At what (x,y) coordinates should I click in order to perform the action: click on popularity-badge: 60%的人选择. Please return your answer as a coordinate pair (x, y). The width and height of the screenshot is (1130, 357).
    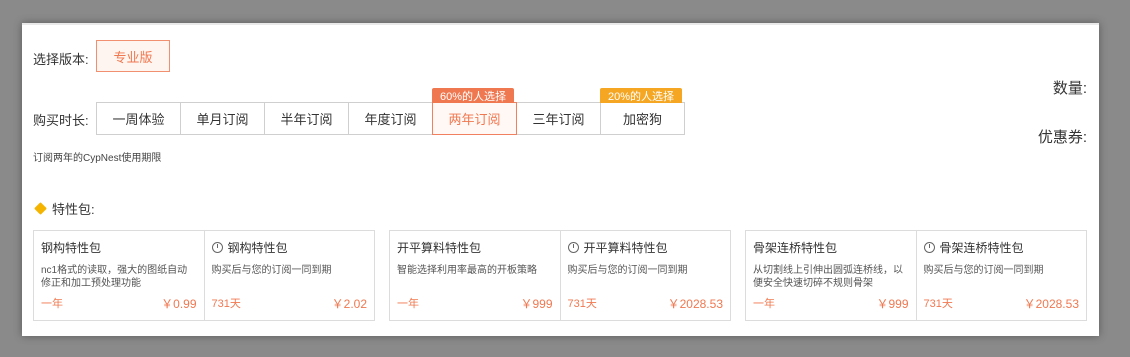
    Looking at the image, I should click on (473, 95).